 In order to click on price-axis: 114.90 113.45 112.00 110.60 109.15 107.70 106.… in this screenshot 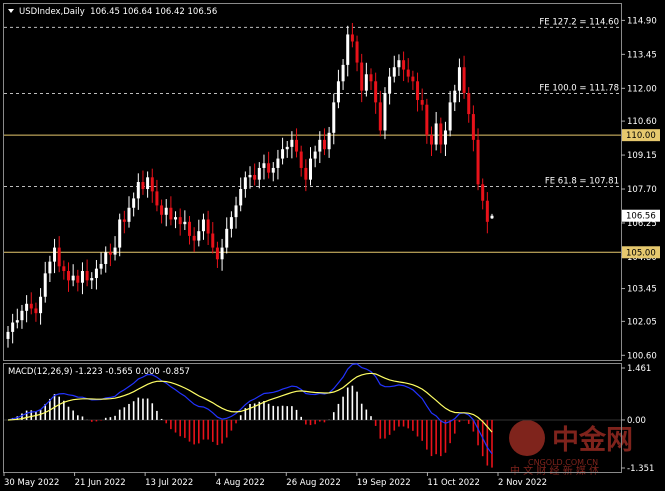, I will do `click(640, 188)`.